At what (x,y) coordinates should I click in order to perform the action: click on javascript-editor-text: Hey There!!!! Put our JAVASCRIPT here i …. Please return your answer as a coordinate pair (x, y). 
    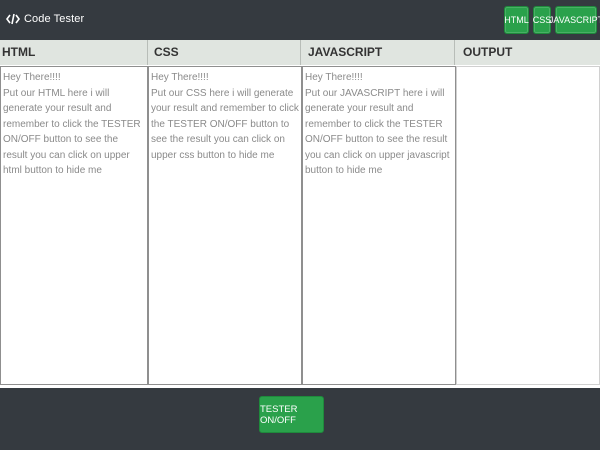
    Looking at the image, I should click on (377, 124).